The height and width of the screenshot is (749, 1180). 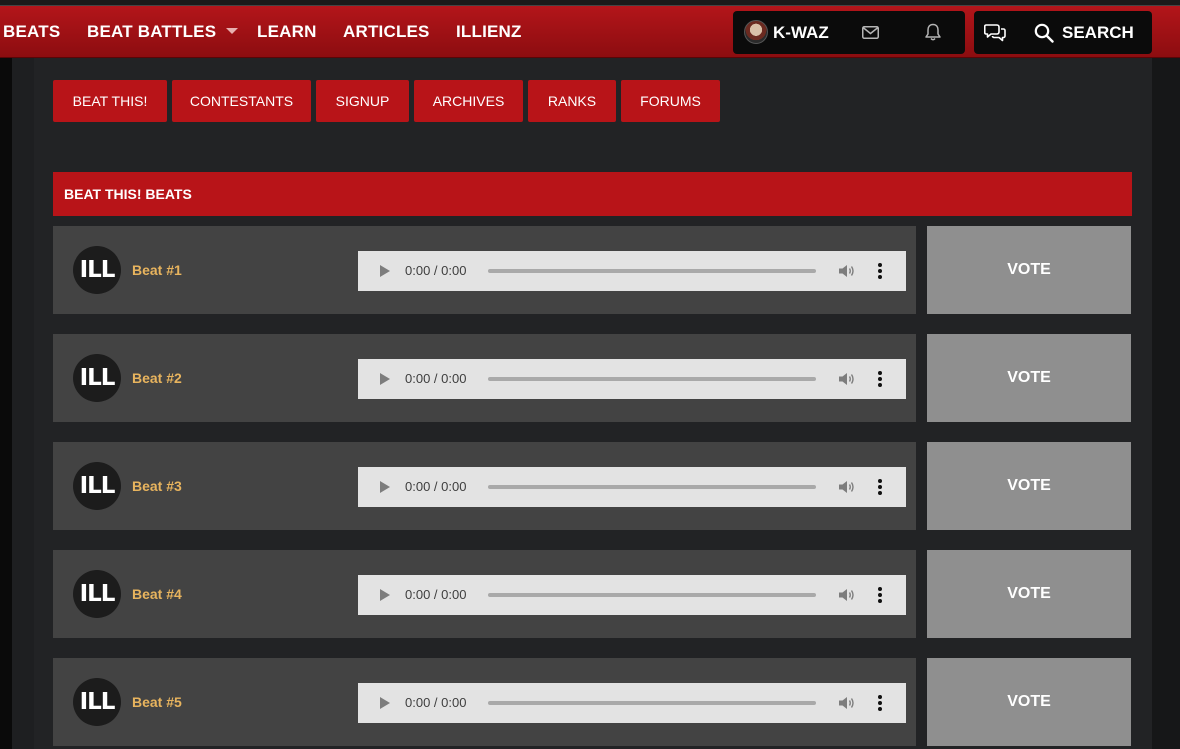 I want to click on subnav-ranks: RANKS, so click(x=572, y=101).